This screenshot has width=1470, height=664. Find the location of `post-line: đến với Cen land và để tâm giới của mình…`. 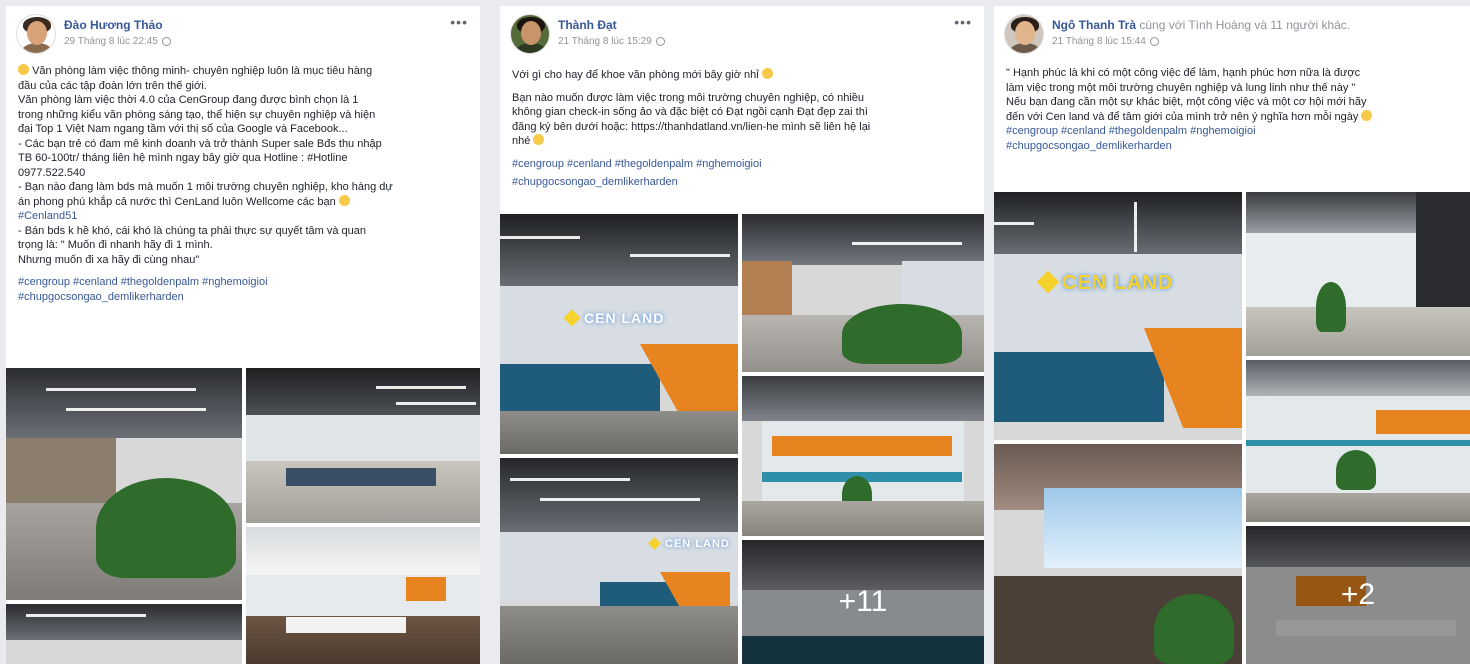

post-line: đến với Cen land và để tâm giới của mình… is located at coordinates (1182, 116).